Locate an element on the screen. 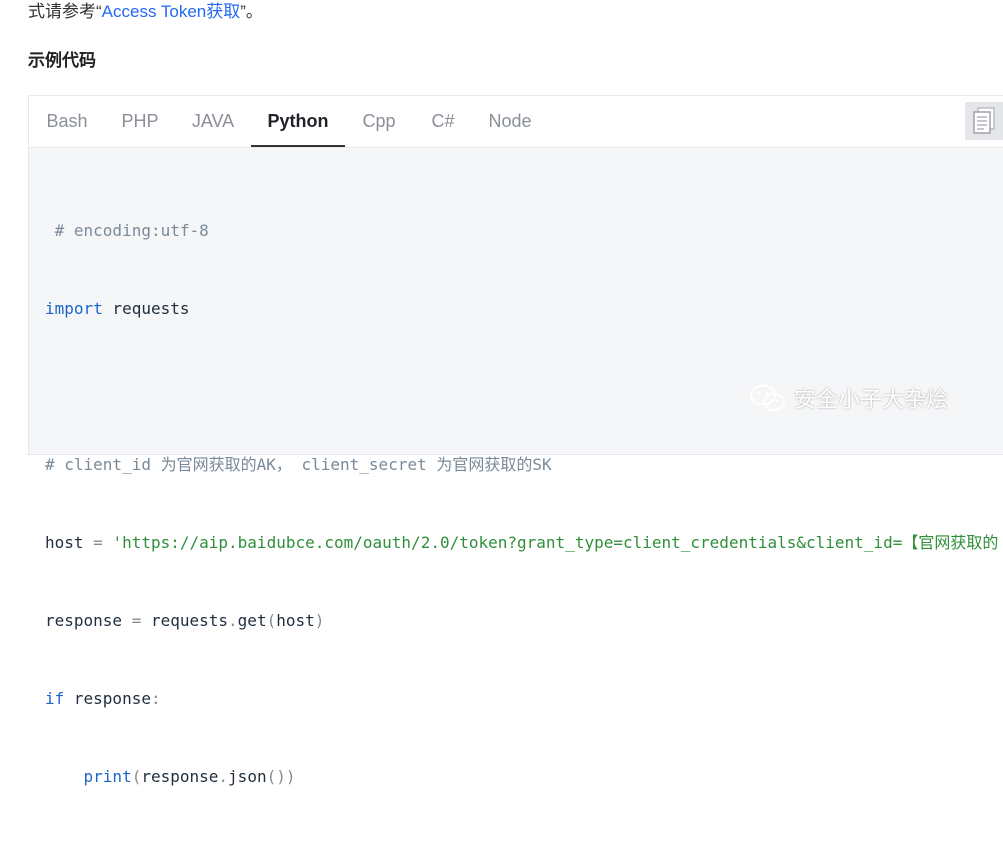  language-tabs: Bash PHP JAVA Python Cpp C# Node is located at coordinates (516, 122).